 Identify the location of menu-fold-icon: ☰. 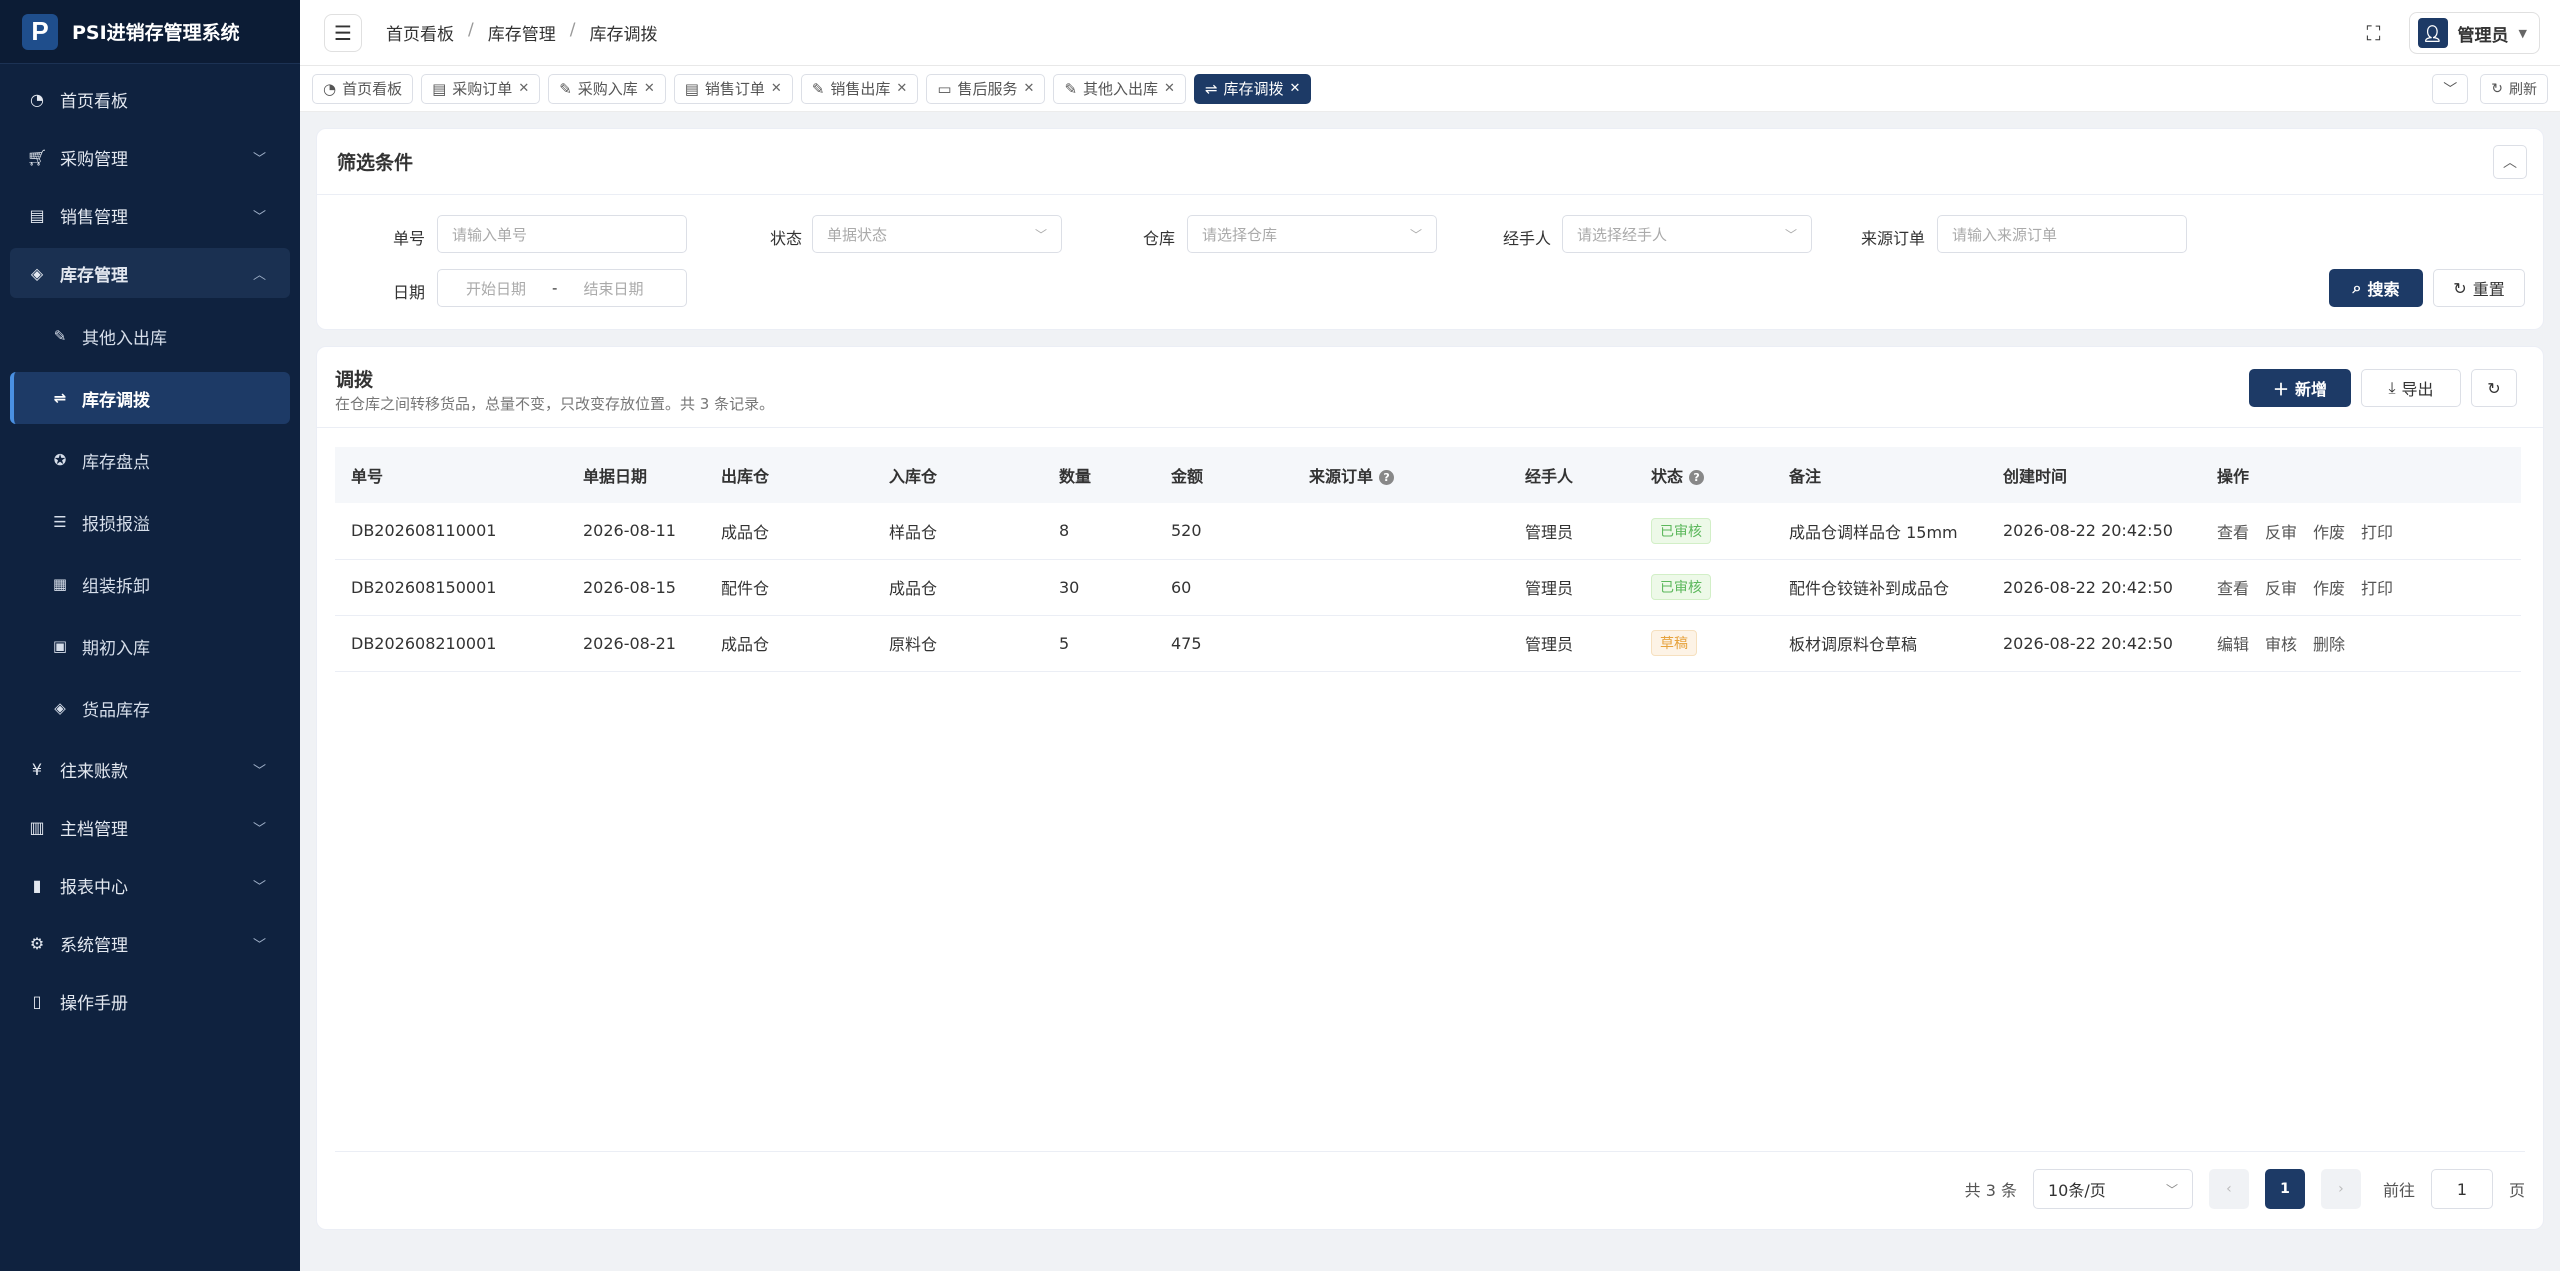
(343, 32).